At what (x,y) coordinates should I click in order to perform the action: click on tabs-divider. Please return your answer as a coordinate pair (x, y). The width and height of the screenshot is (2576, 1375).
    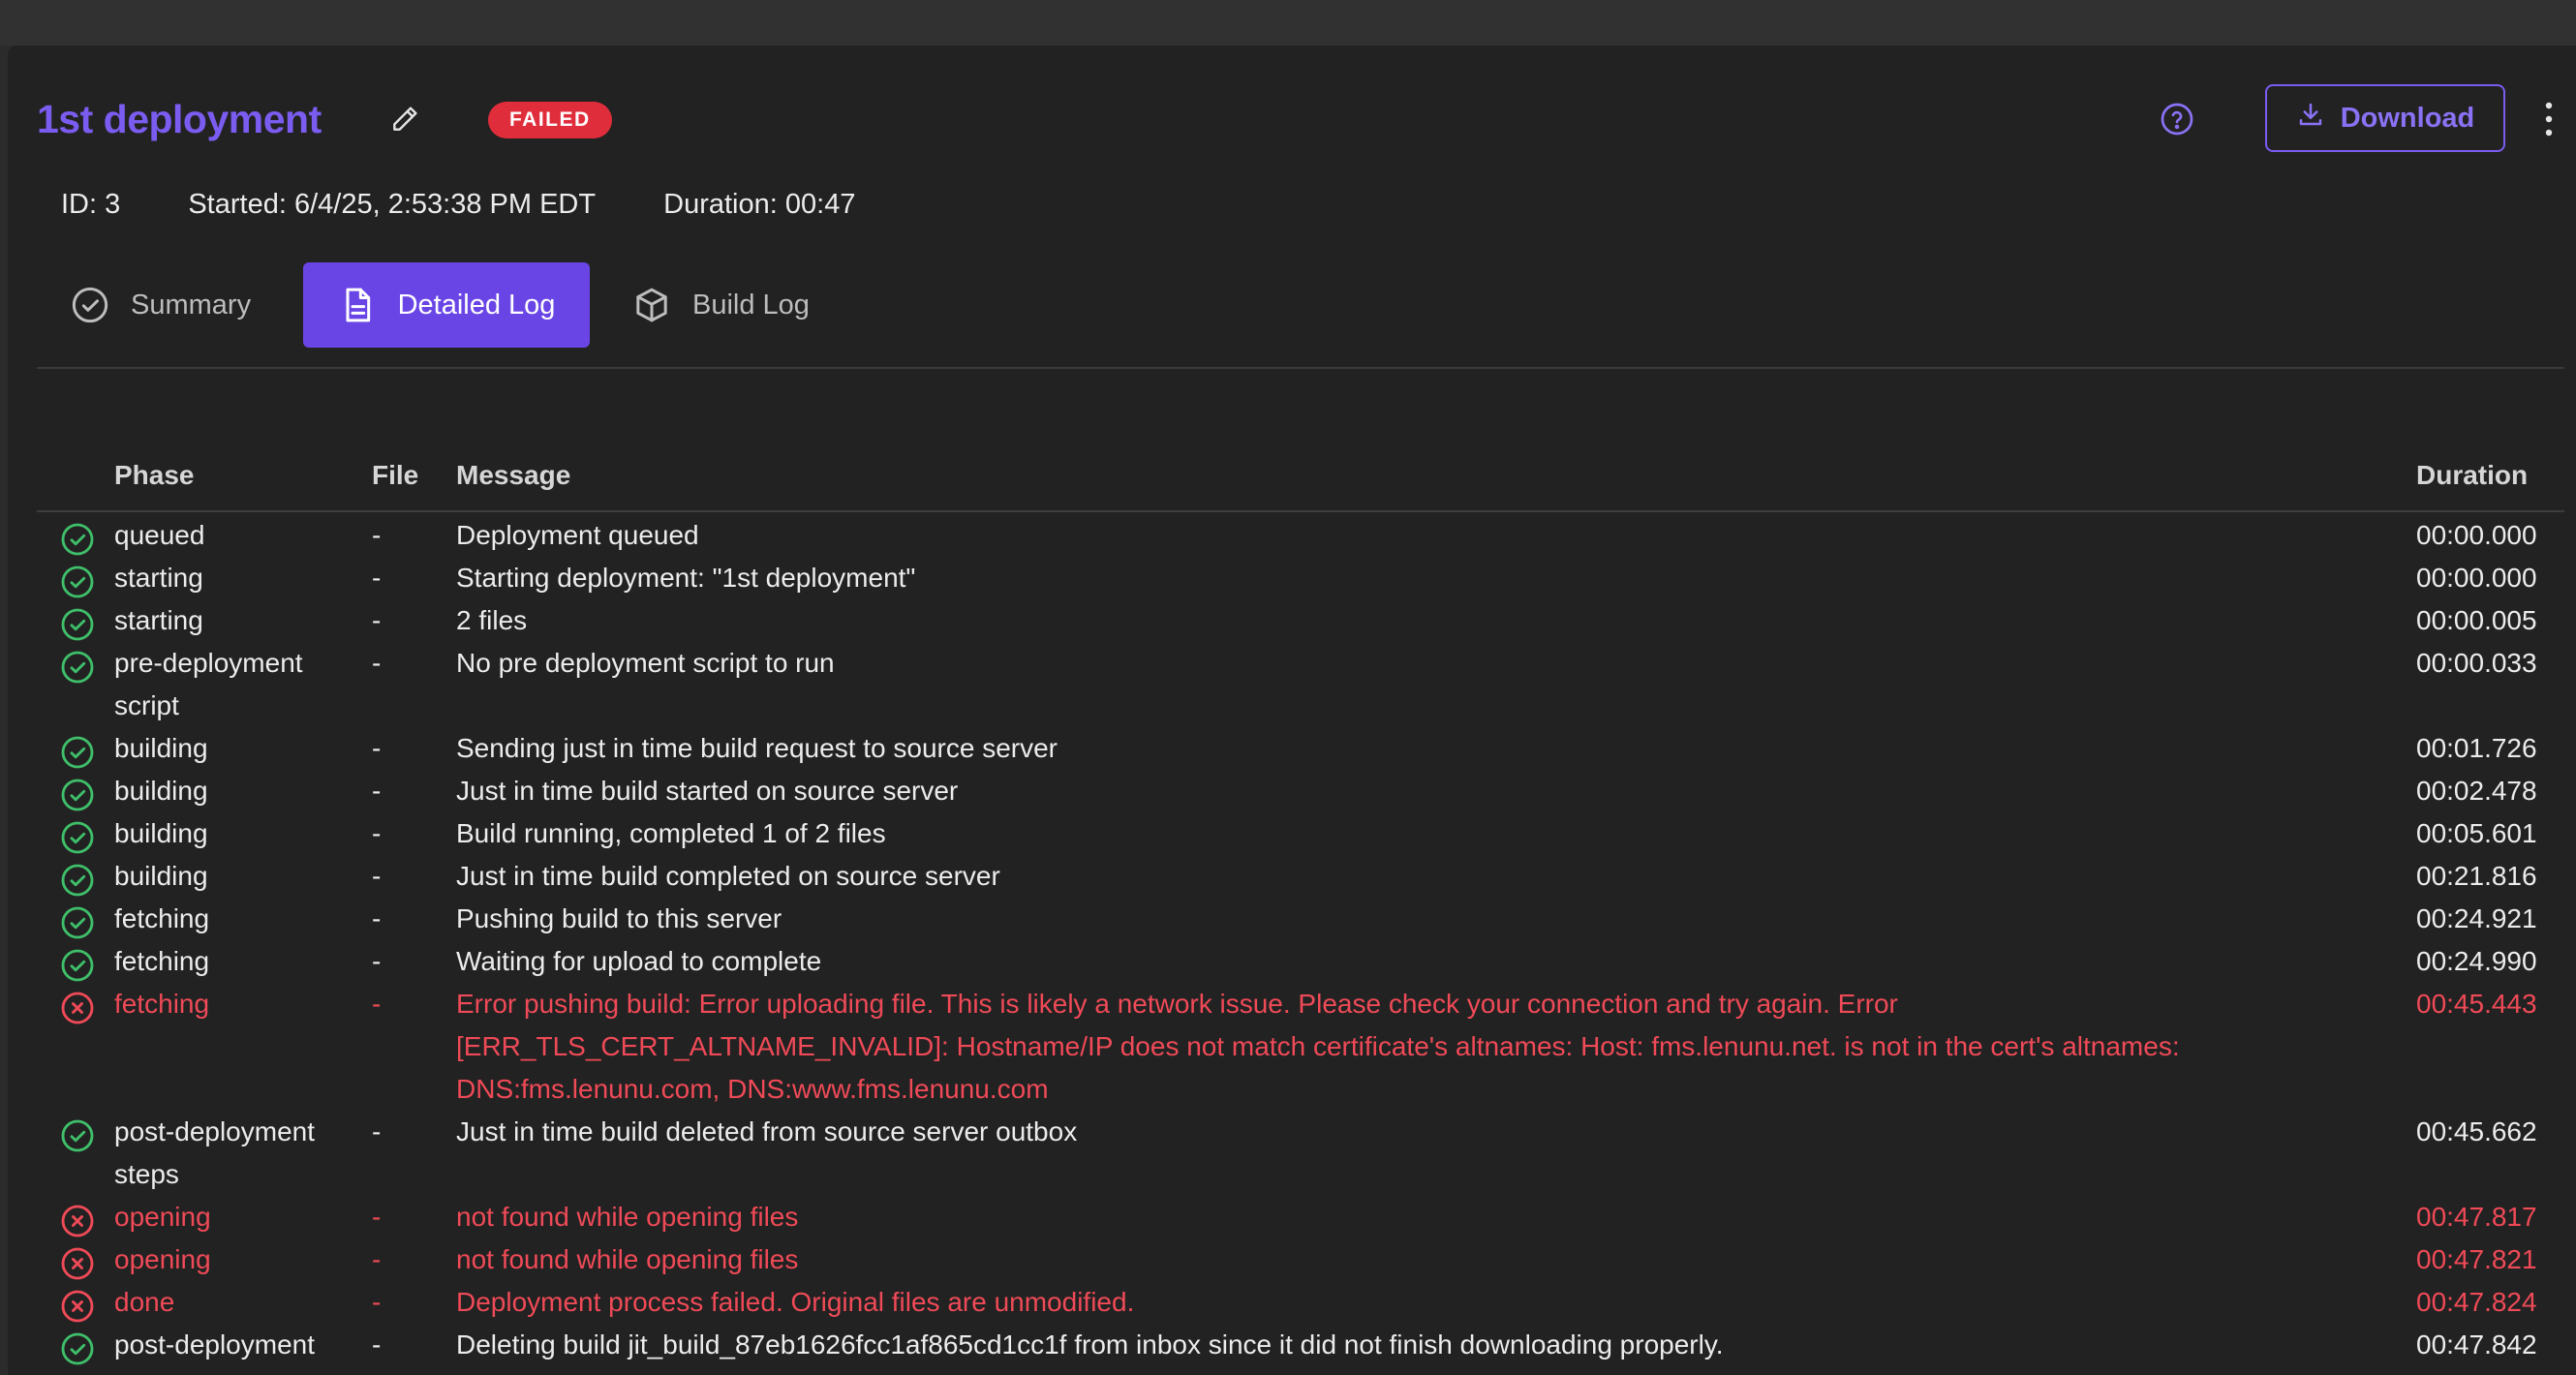
    Looking at the image, I should click on (1300, 368).